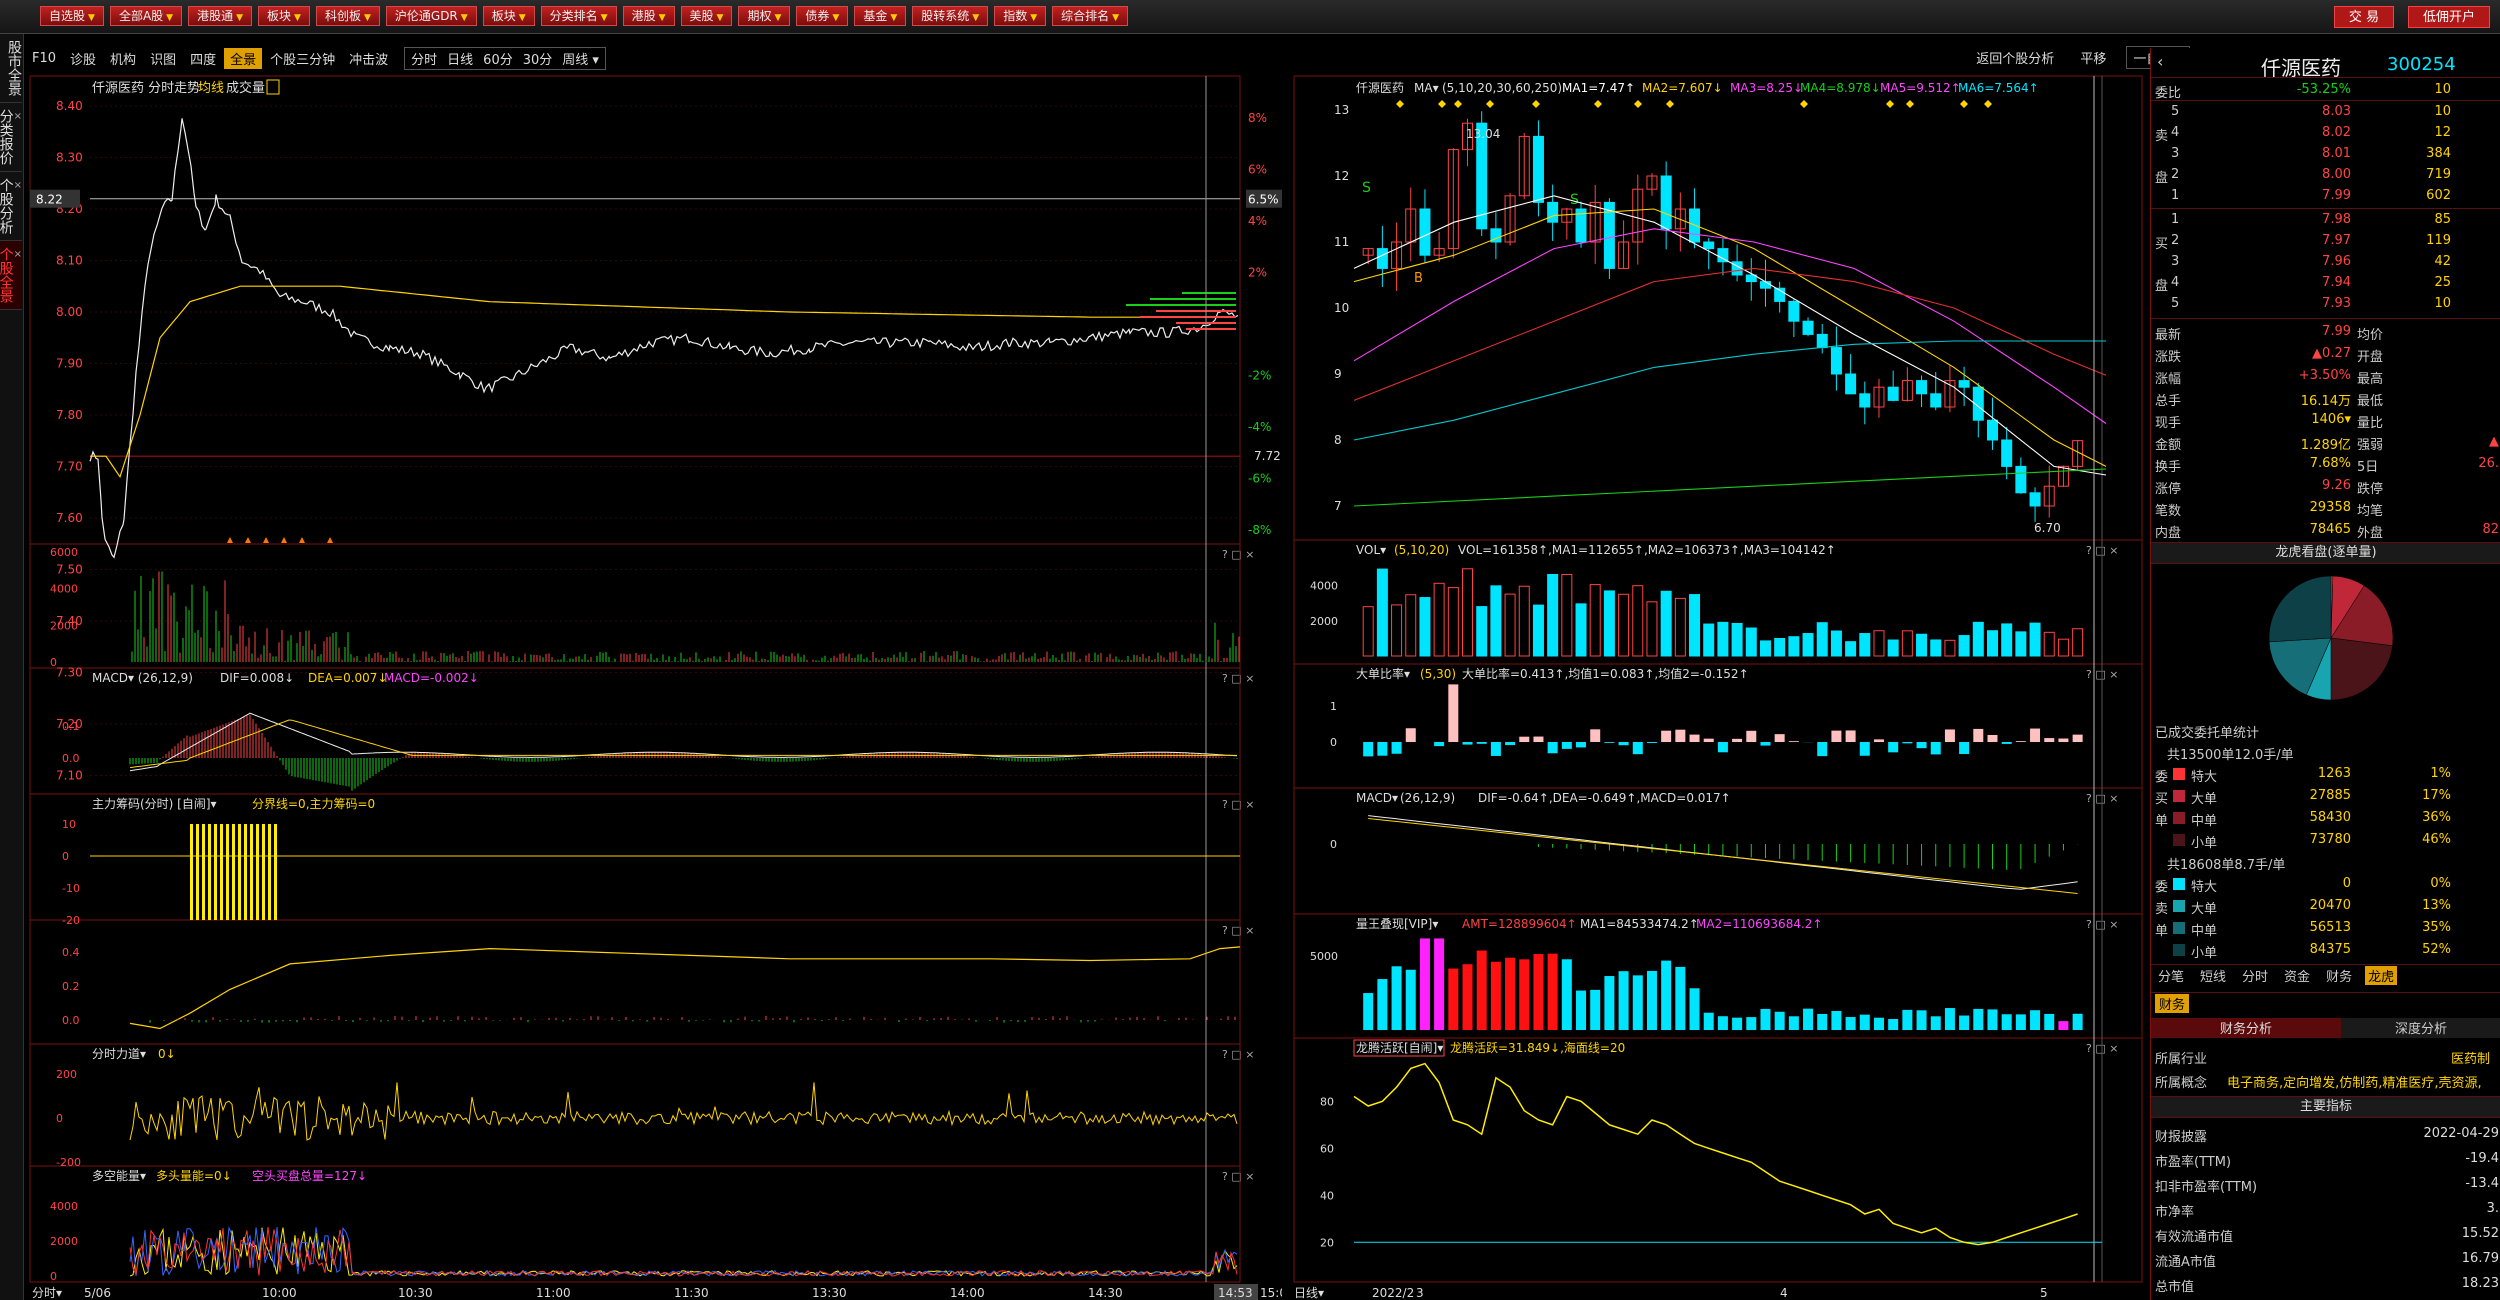 The width and height of the screenshot is (2500, 1300). I want to click on top-menu-item: 期权 ▼, so click(764, 16).